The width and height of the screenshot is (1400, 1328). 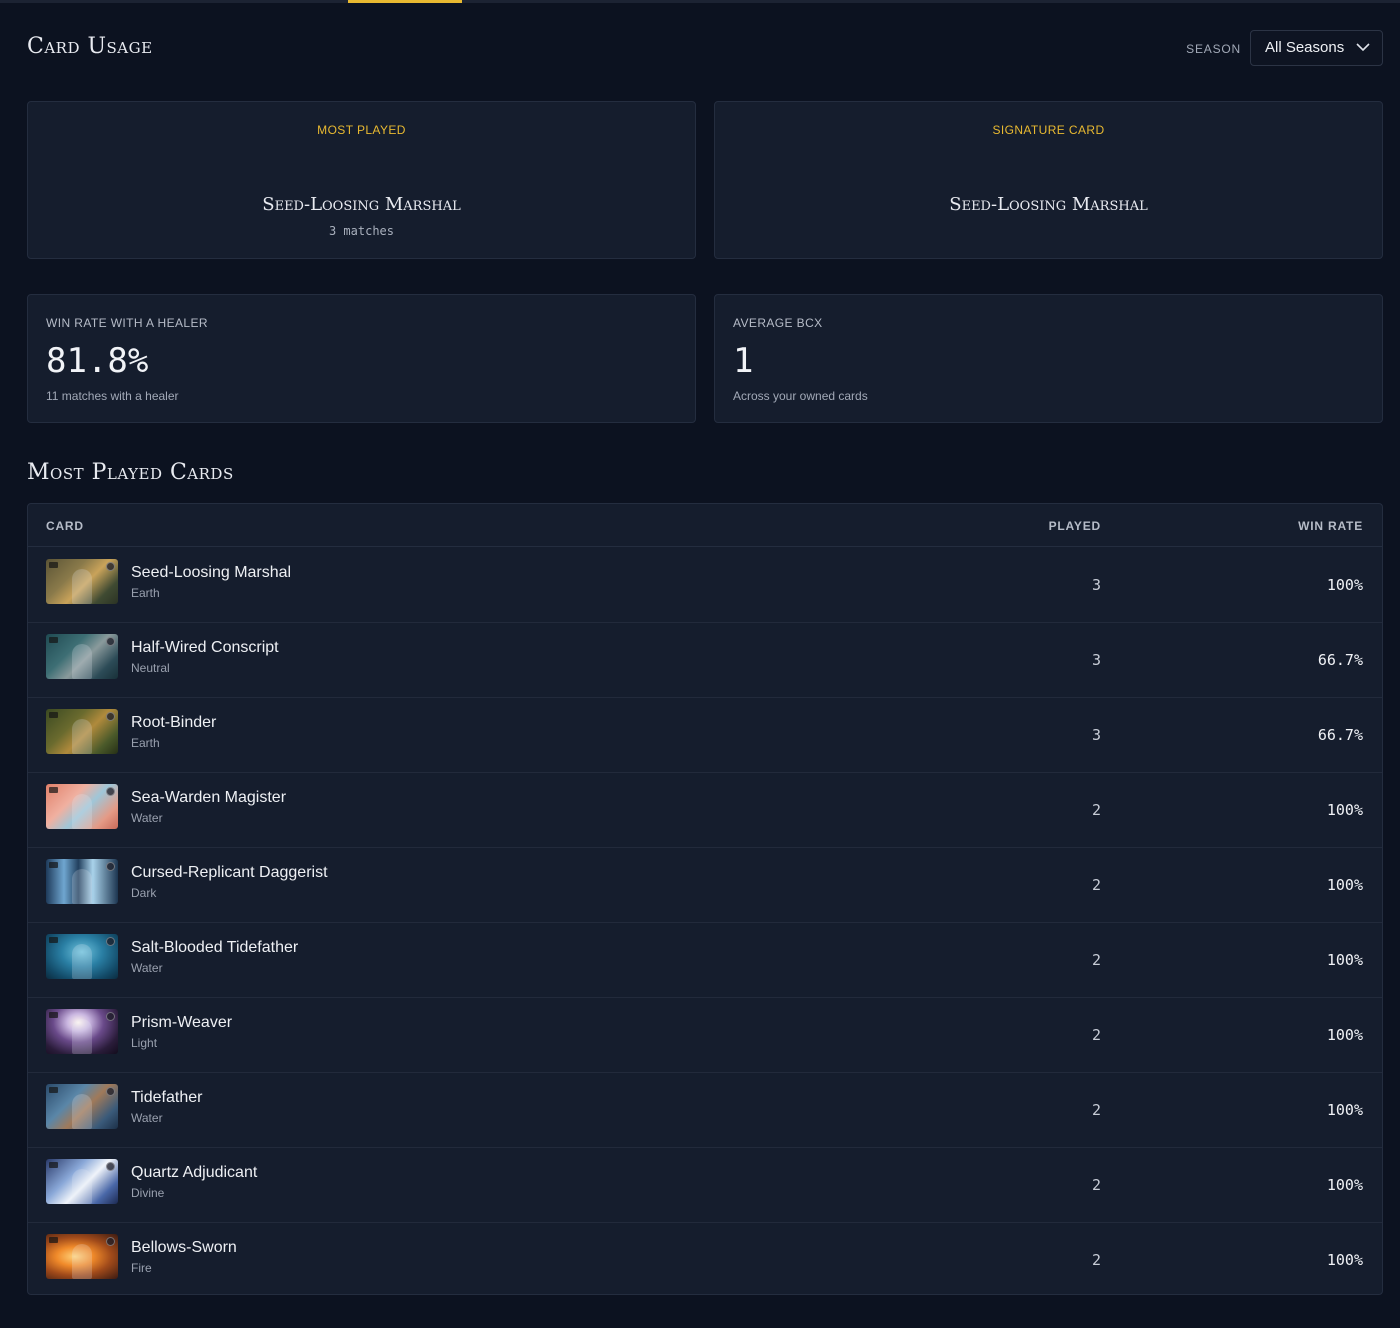 What do you see at coordinates (800, 396) in the screenshot?
I see `average-bcx-sub: Across your owned cards` at bounding box center [800, 396].